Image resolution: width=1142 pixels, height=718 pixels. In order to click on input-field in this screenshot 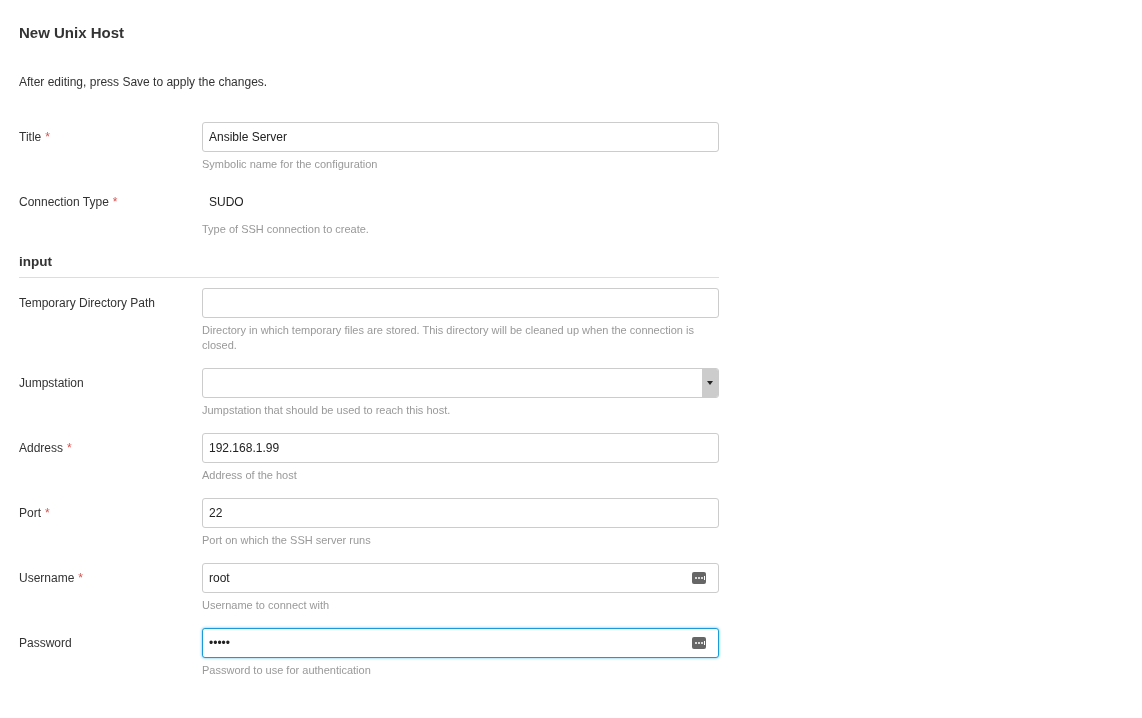, I will do `click(460, 303)`.